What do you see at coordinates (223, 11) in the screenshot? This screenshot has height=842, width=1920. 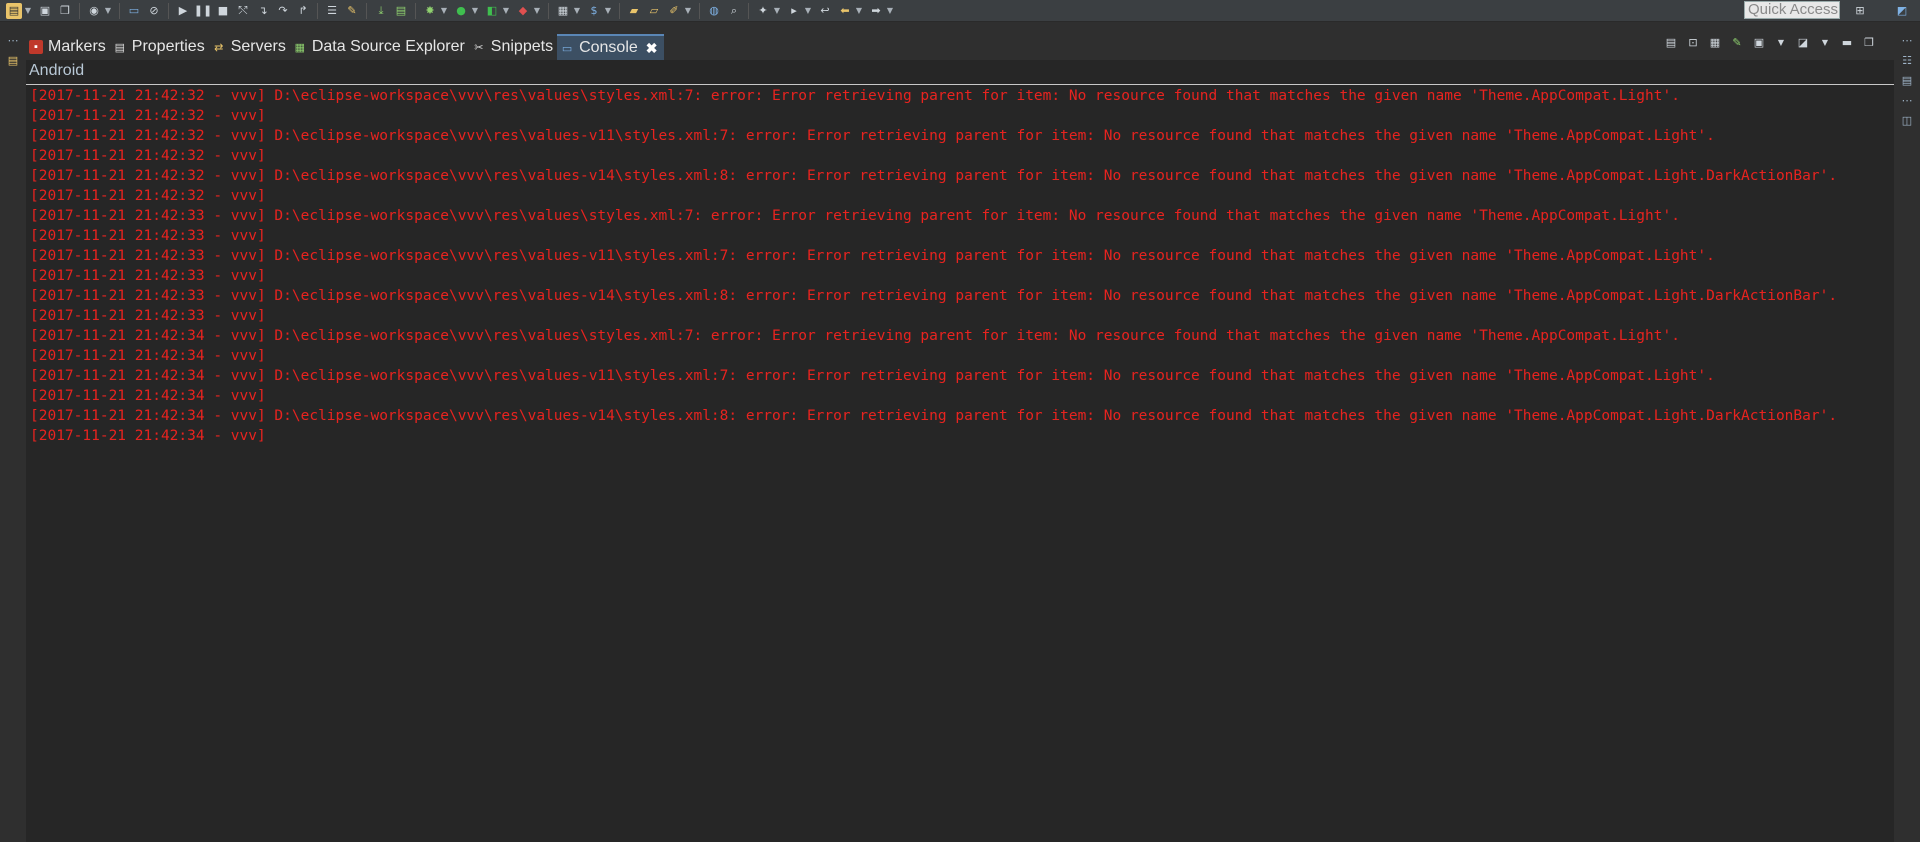 I see `terminate-icon: ■` at bounding box center [223, 11].